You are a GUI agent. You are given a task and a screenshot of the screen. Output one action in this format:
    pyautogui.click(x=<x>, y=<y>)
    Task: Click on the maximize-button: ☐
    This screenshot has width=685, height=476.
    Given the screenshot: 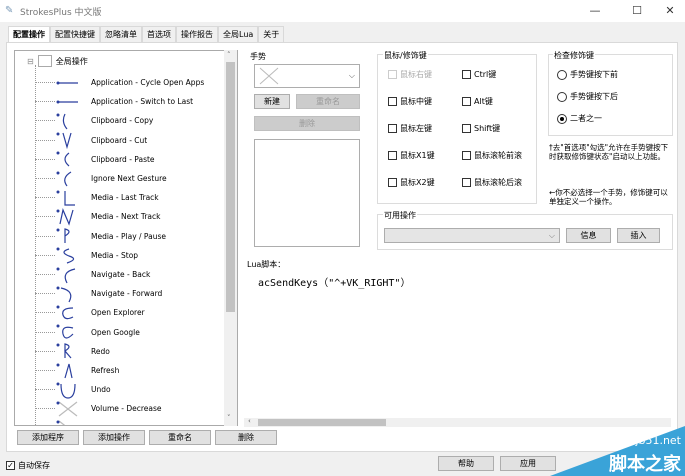 What is the action you would take?
    pyautogui.click(x=637, y=11)
    